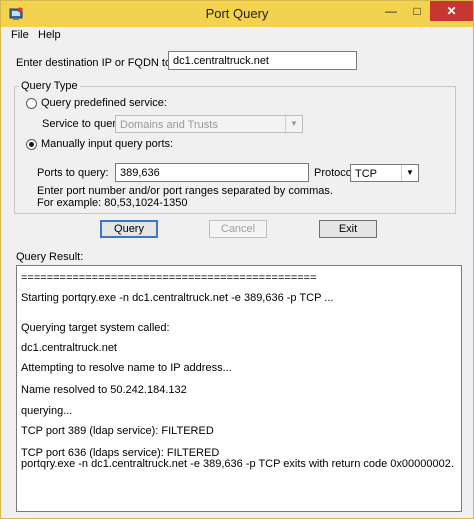  Describe the element at coordinates (262, 60) in the screenshot. I see `destination-input: dc1.centraltruck.net` at that location.